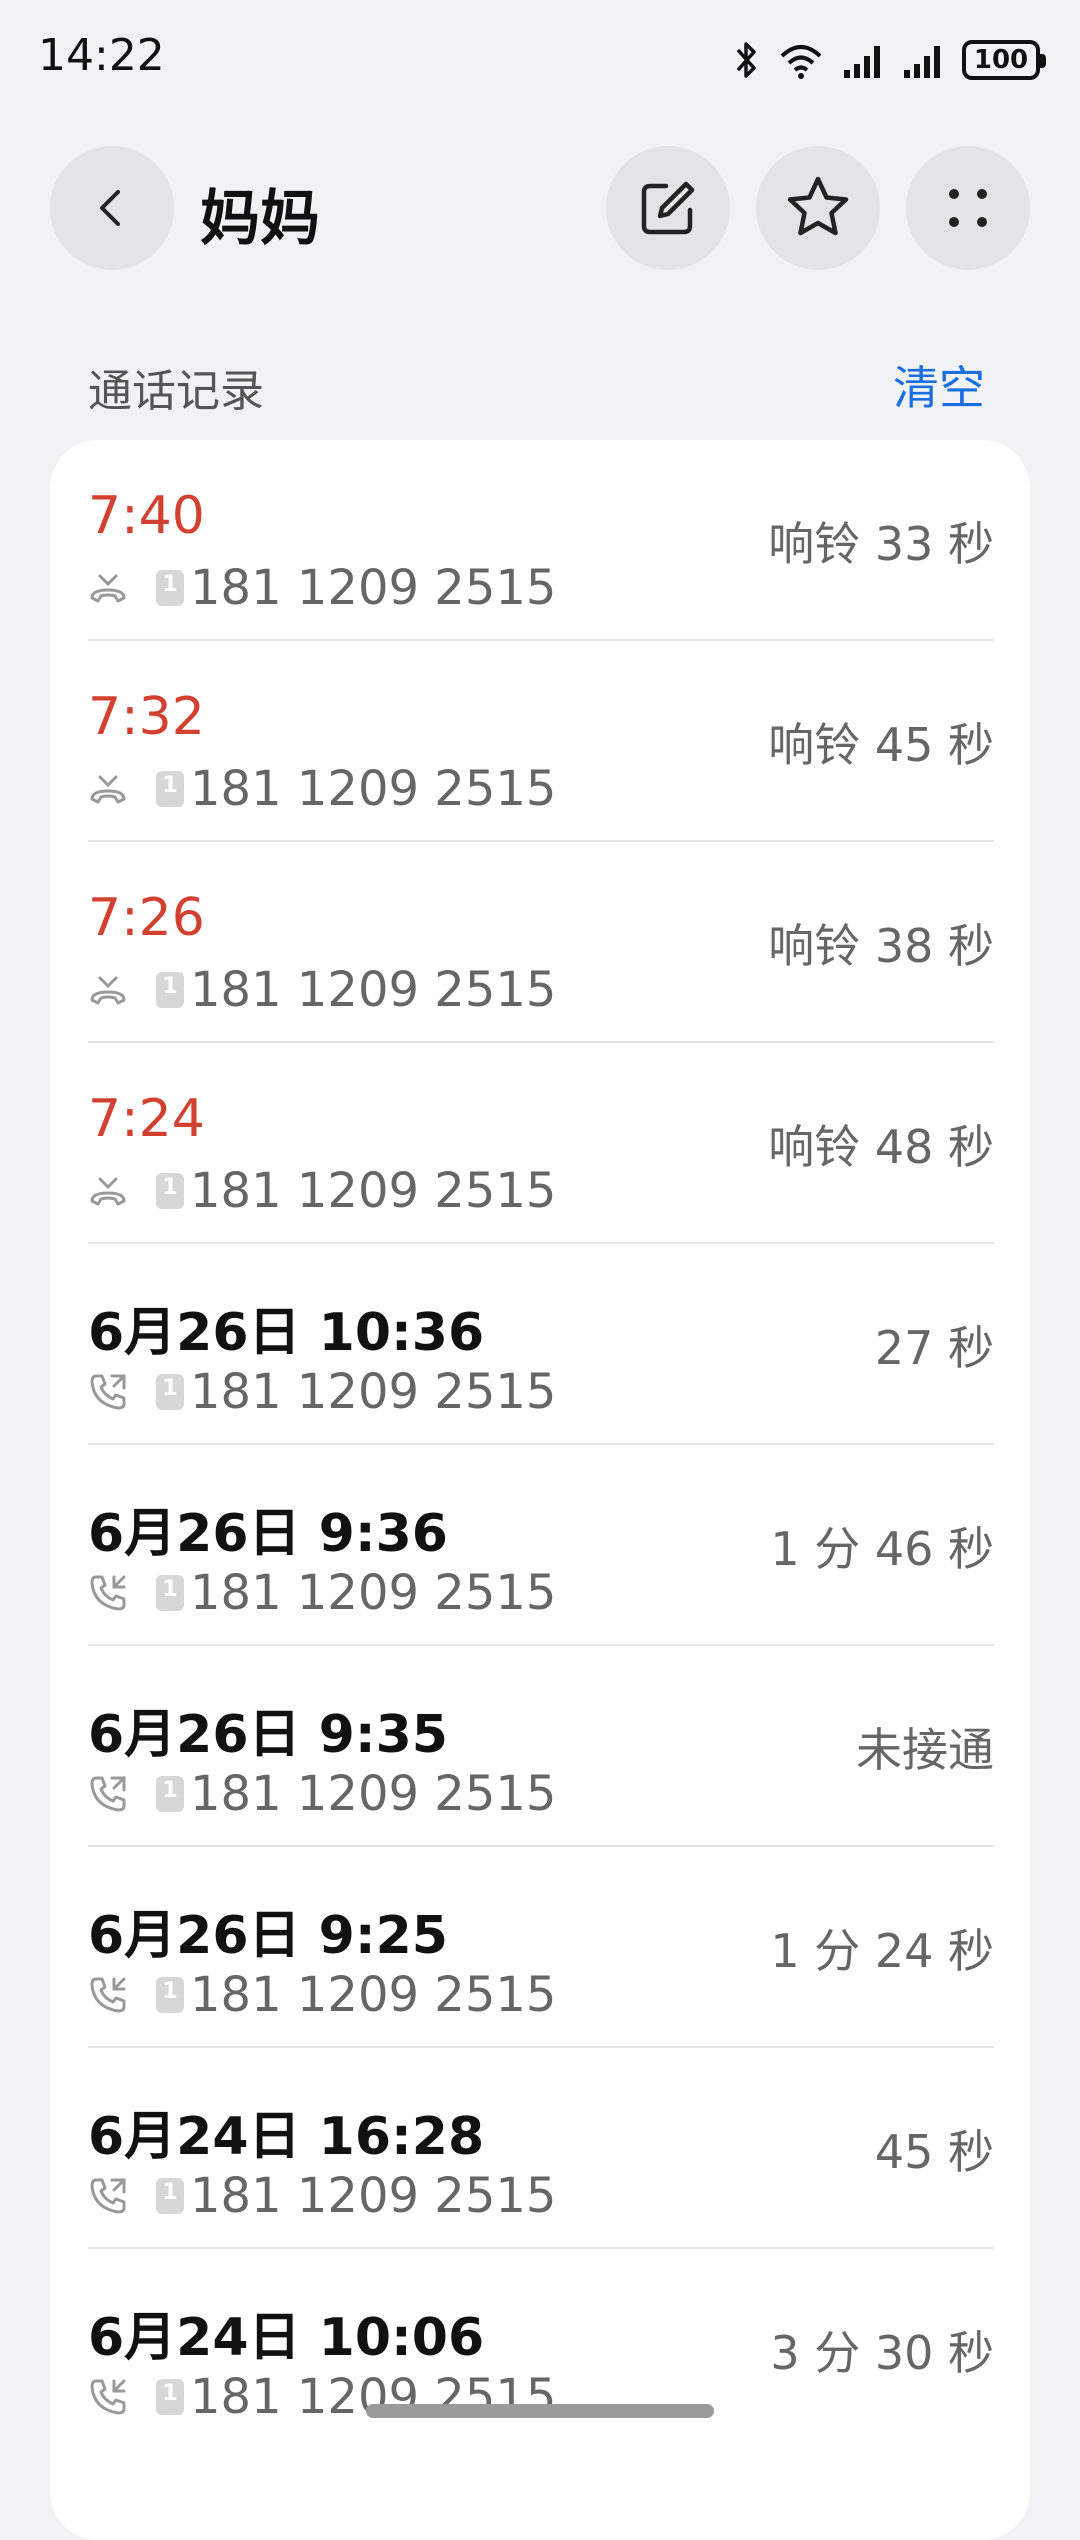 This screenshot has width=1080, height=2540. Describe the element at coordinates (882, 1950) in the screenshot. I see `call-duration: 1 分 24 秒` at that location.